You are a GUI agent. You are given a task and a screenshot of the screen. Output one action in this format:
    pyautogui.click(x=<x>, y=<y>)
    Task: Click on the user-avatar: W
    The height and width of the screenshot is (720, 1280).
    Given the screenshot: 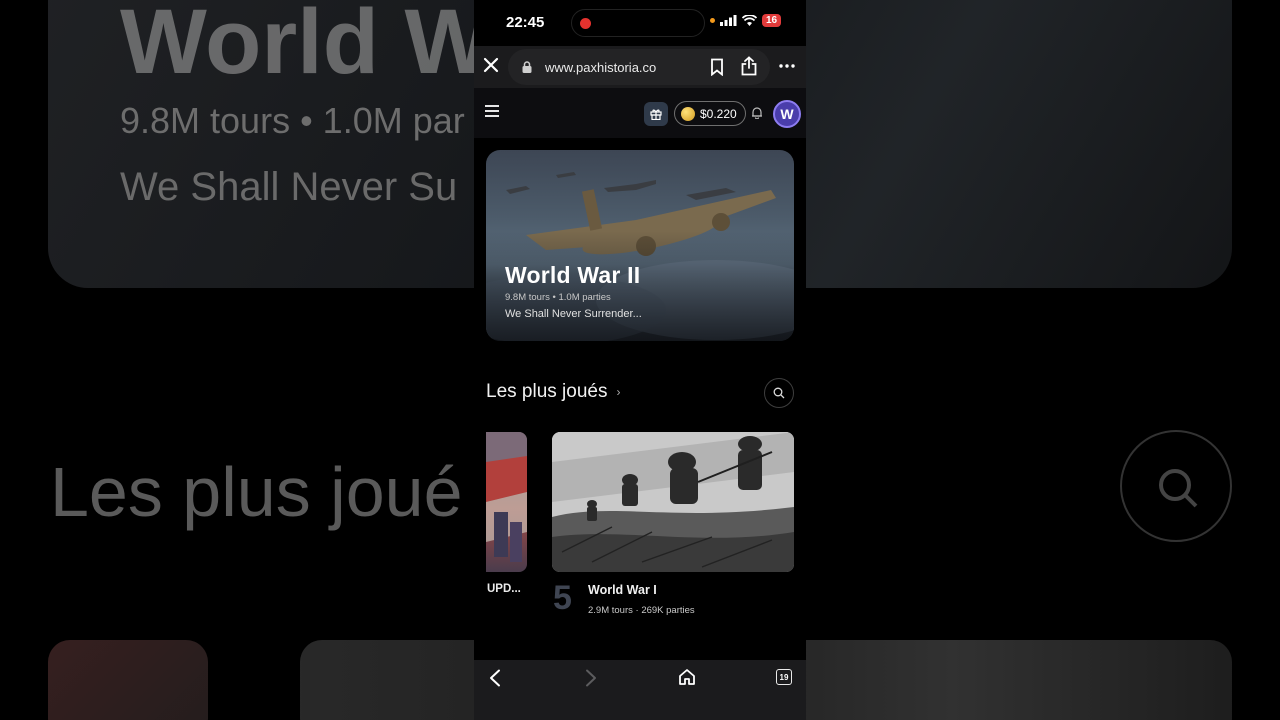 What is the action you would take?
    pyautogui.click(x=787, y=114)
    